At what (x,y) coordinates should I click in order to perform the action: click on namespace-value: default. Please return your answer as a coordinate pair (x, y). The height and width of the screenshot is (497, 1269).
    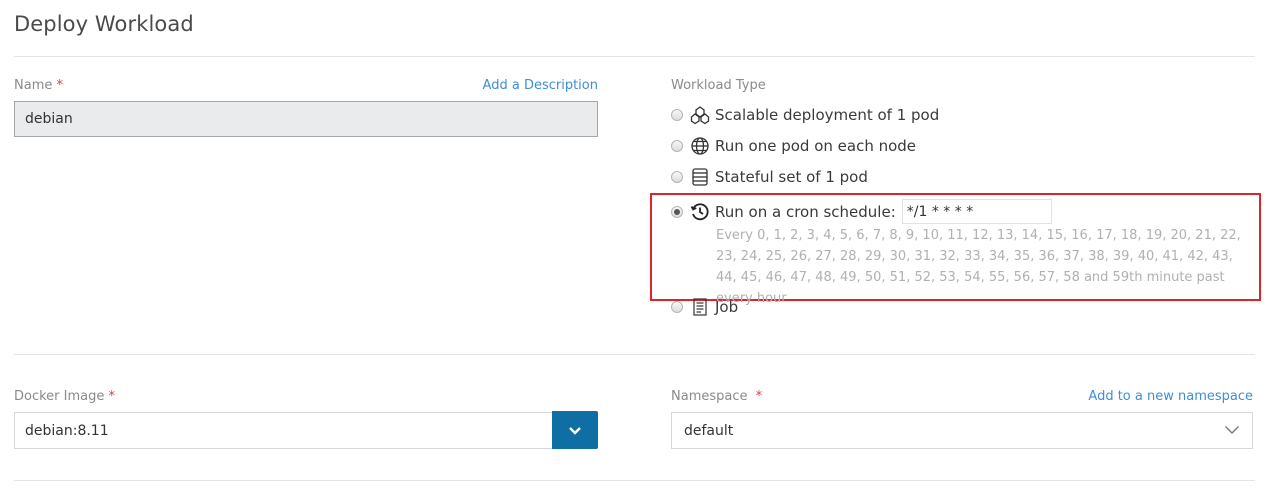
    Looking at the image, I should click on (709, 430).